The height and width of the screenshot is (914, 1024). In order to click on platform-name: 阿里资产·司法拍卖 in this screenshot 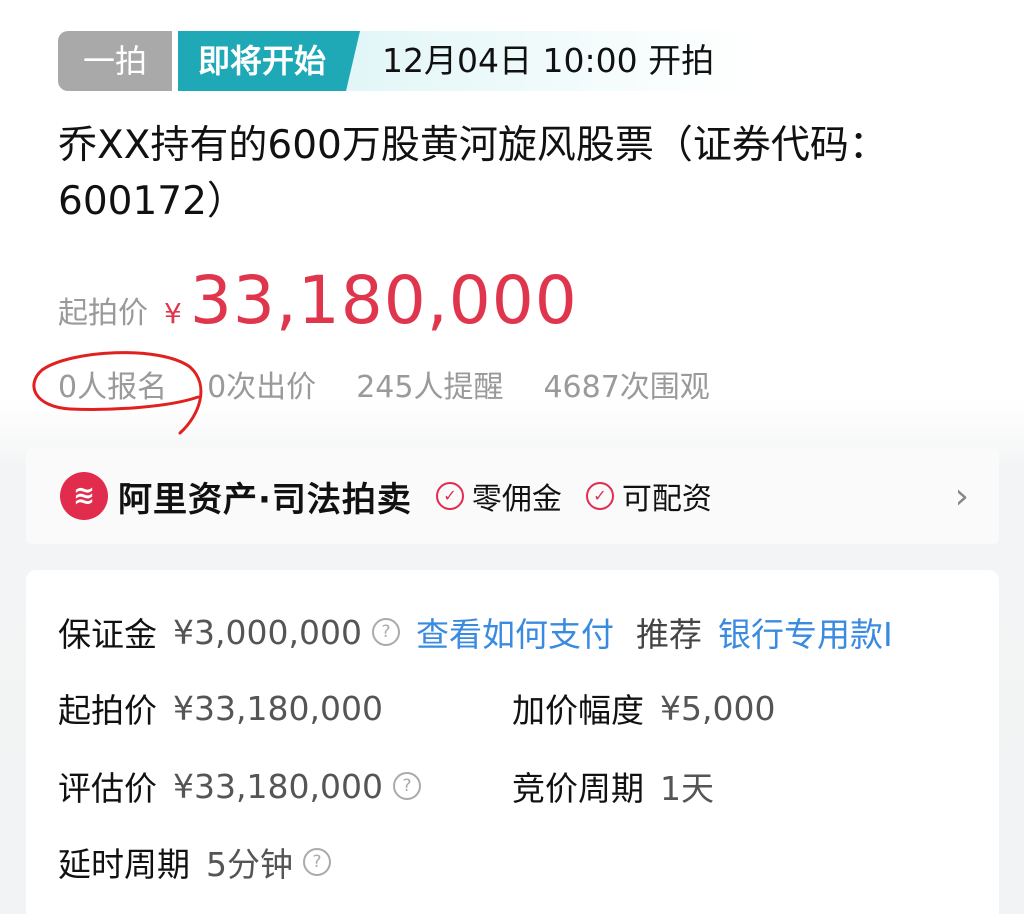, I will do `click(265, 499)`.